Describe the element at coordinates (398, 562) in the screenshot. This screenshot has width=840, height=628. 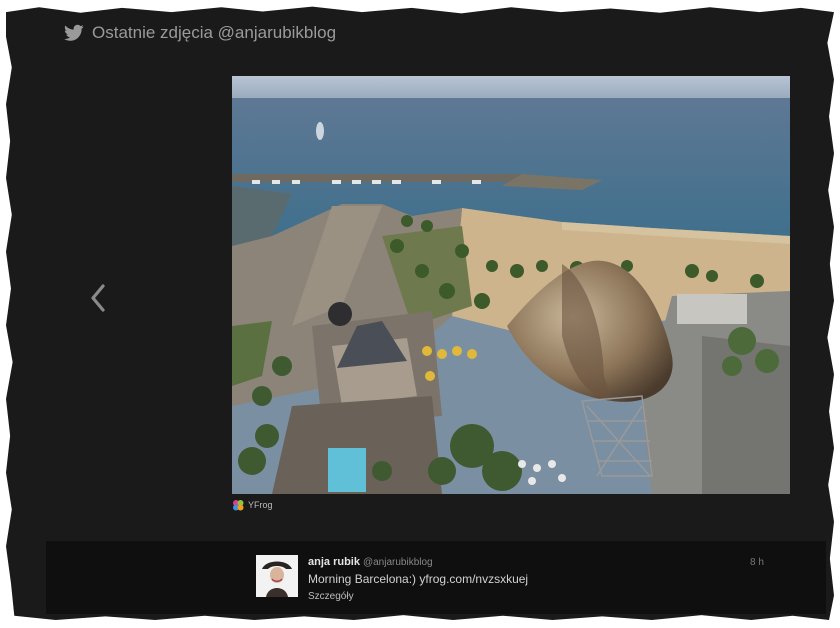
I see `author-handle: @anjarubikblog` at that location.